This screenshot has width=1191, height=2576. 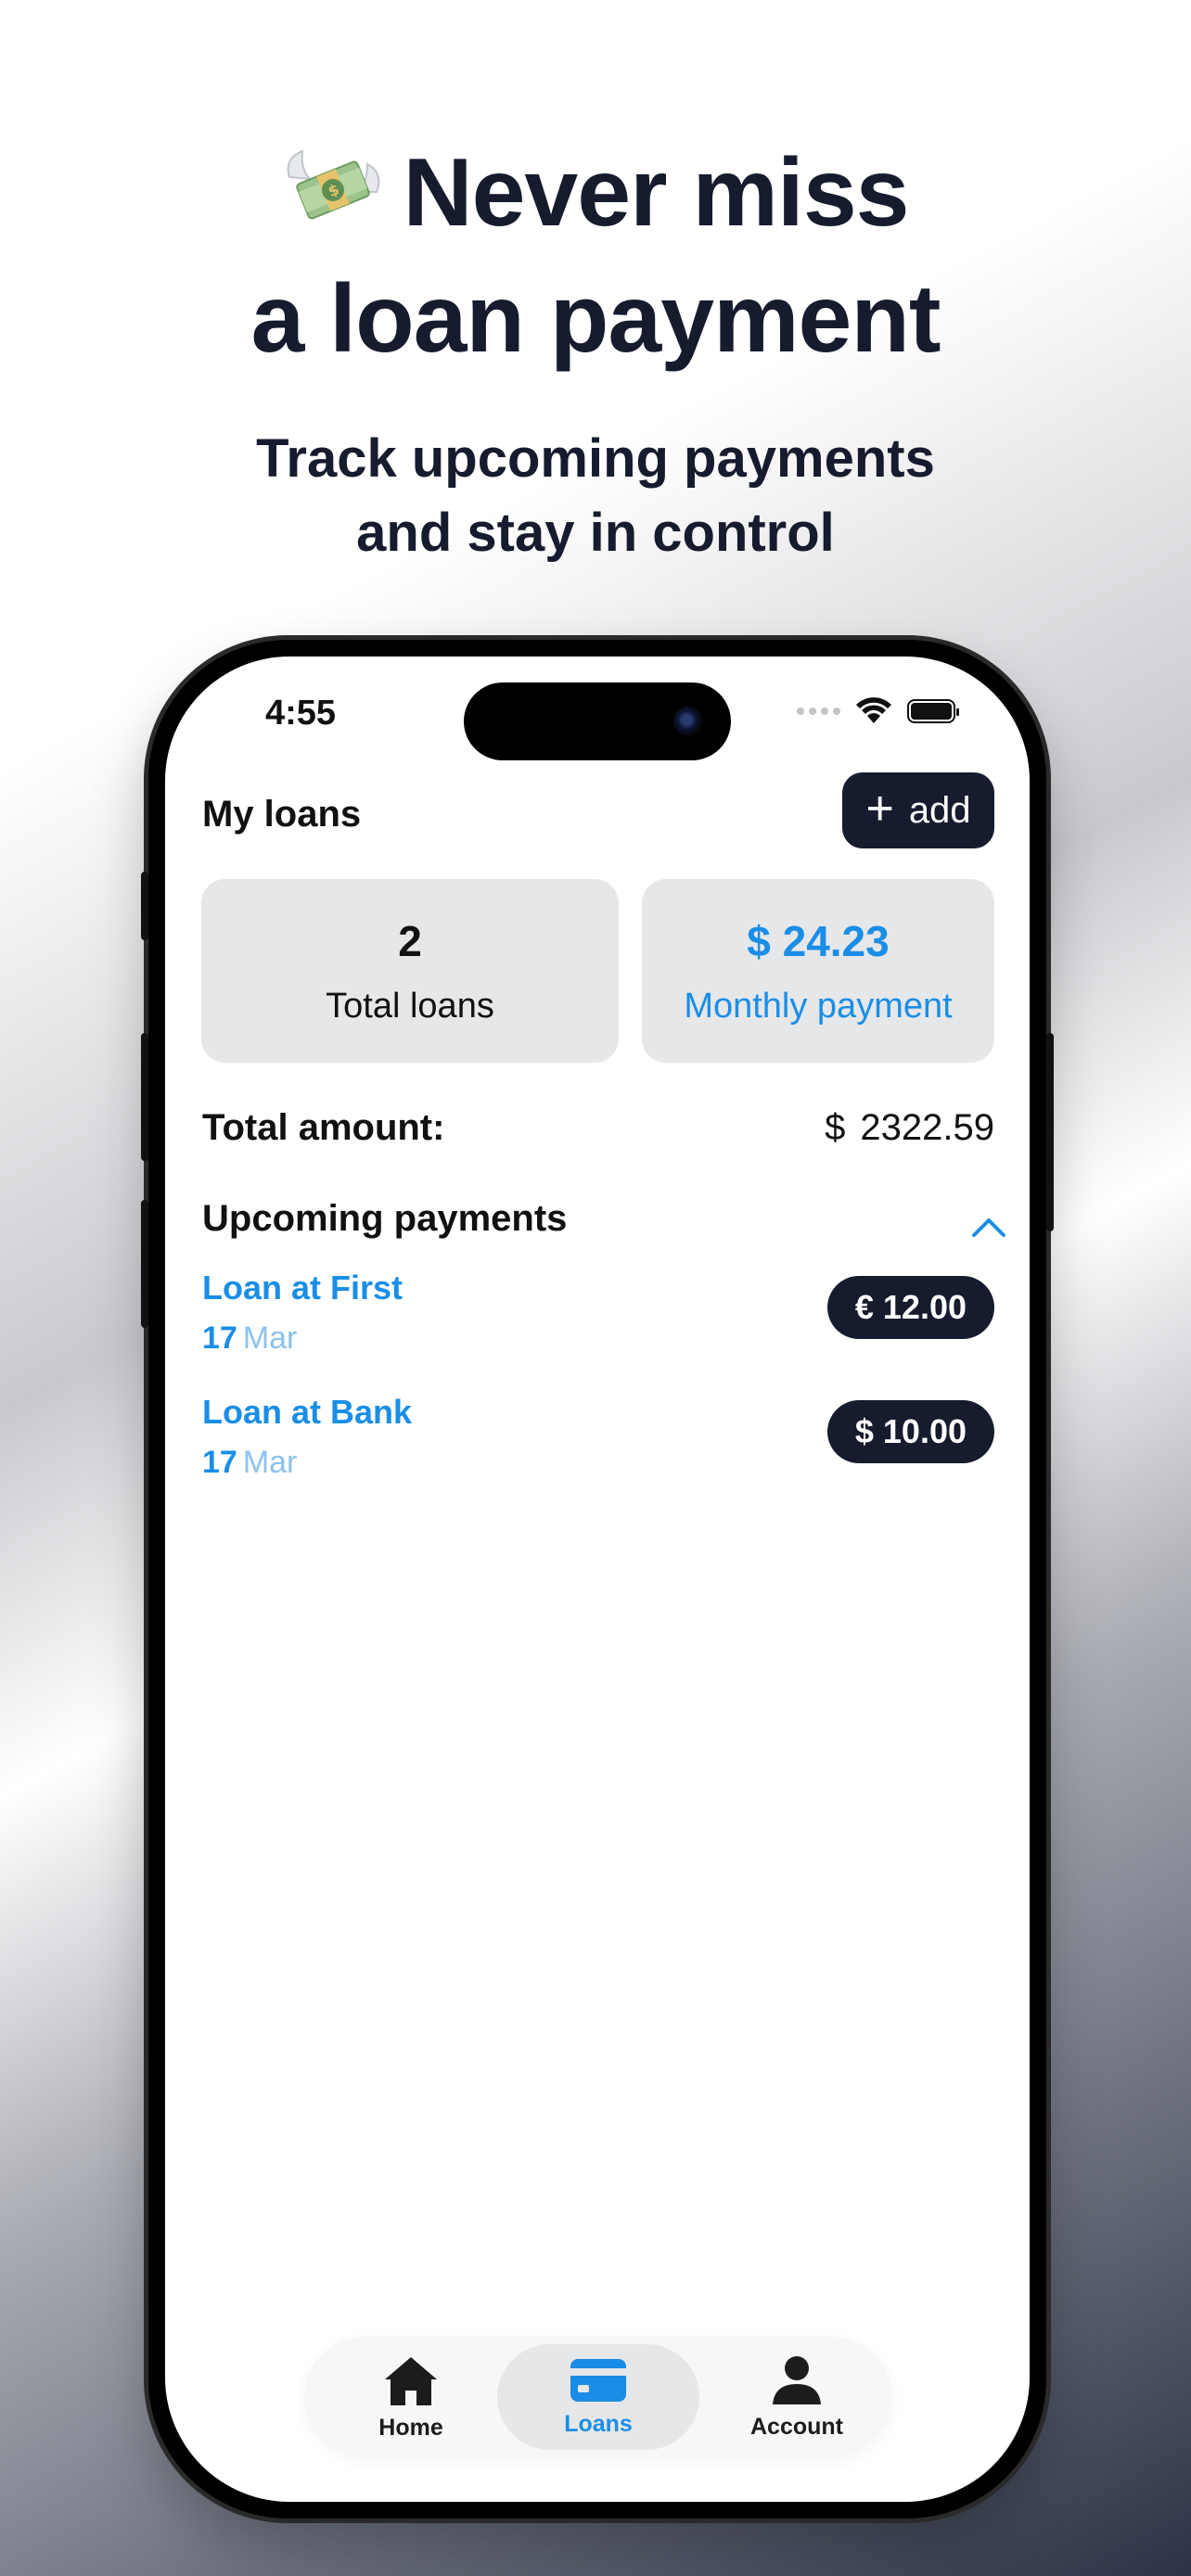 I want to click on wifi-icon, so click(x=873, y=710).